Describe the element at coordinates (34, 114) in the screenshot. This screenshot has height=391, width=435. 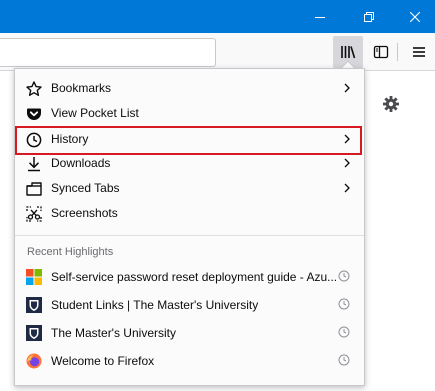
I see `pocket-icon` at that location.